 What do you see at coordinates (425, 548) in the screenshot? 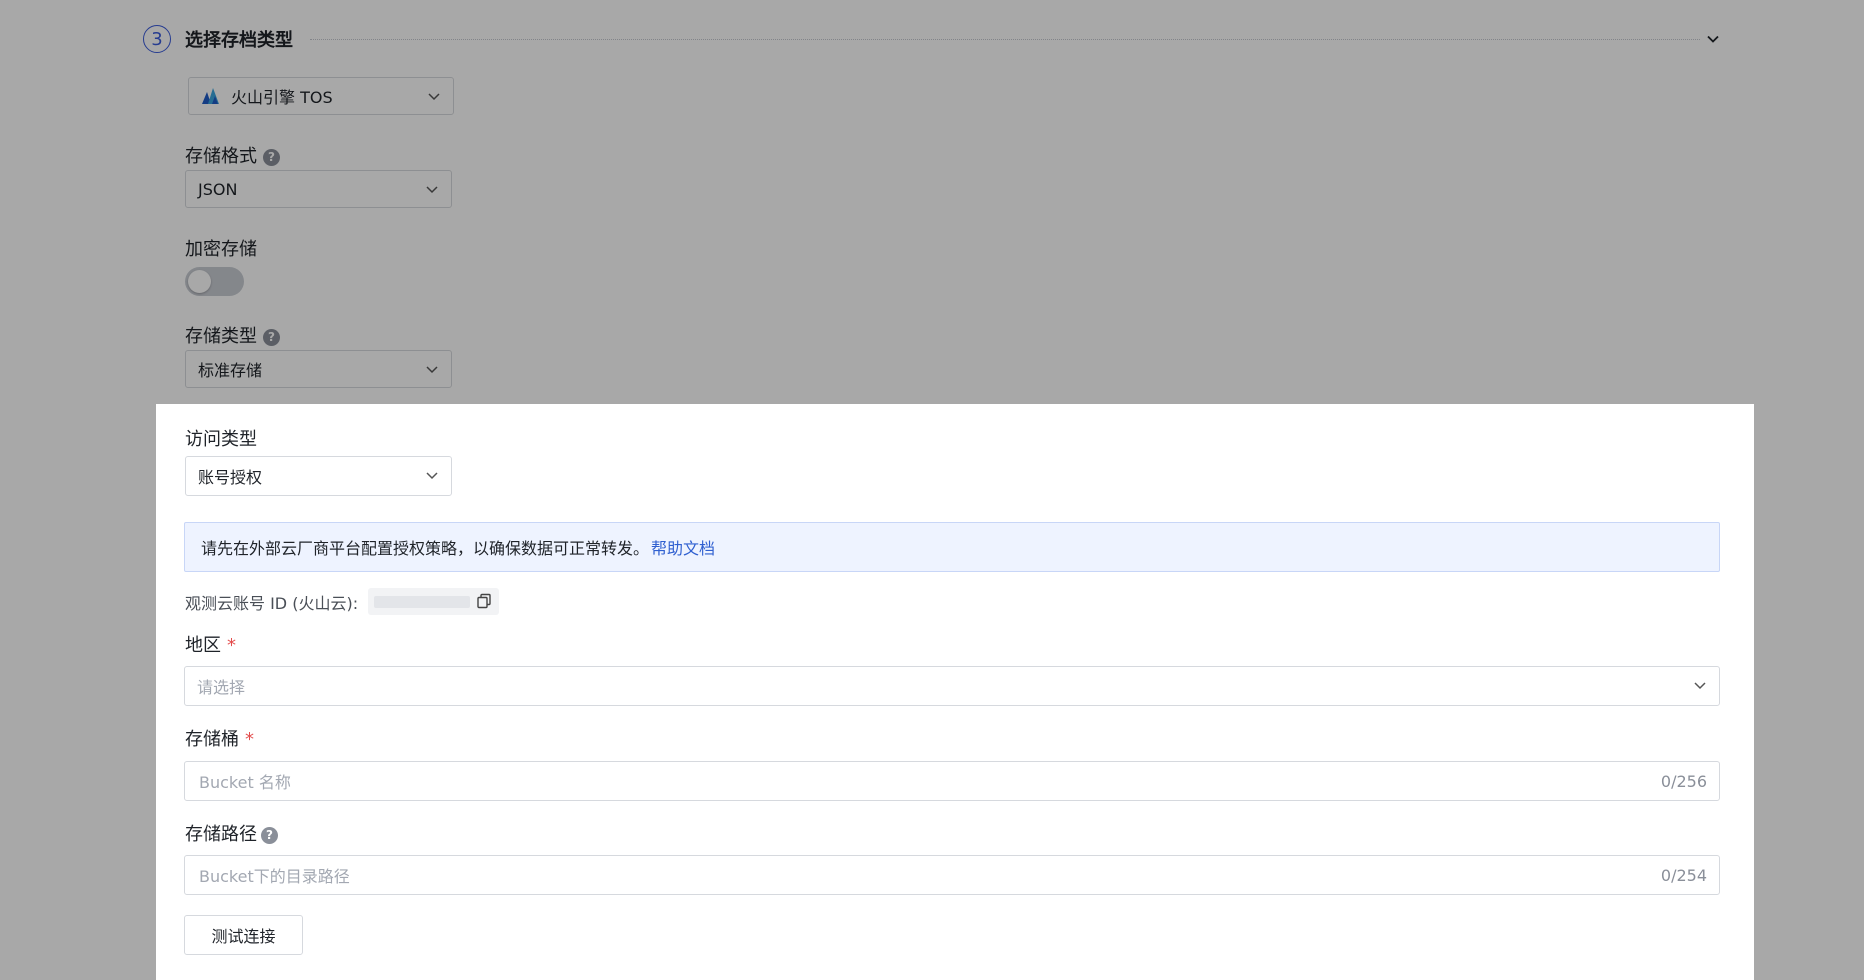
I see `notice-text: 请先在外部云厂商平台配置授权策略，以确保数据可正常转发。` at bounding box center [425, 548].